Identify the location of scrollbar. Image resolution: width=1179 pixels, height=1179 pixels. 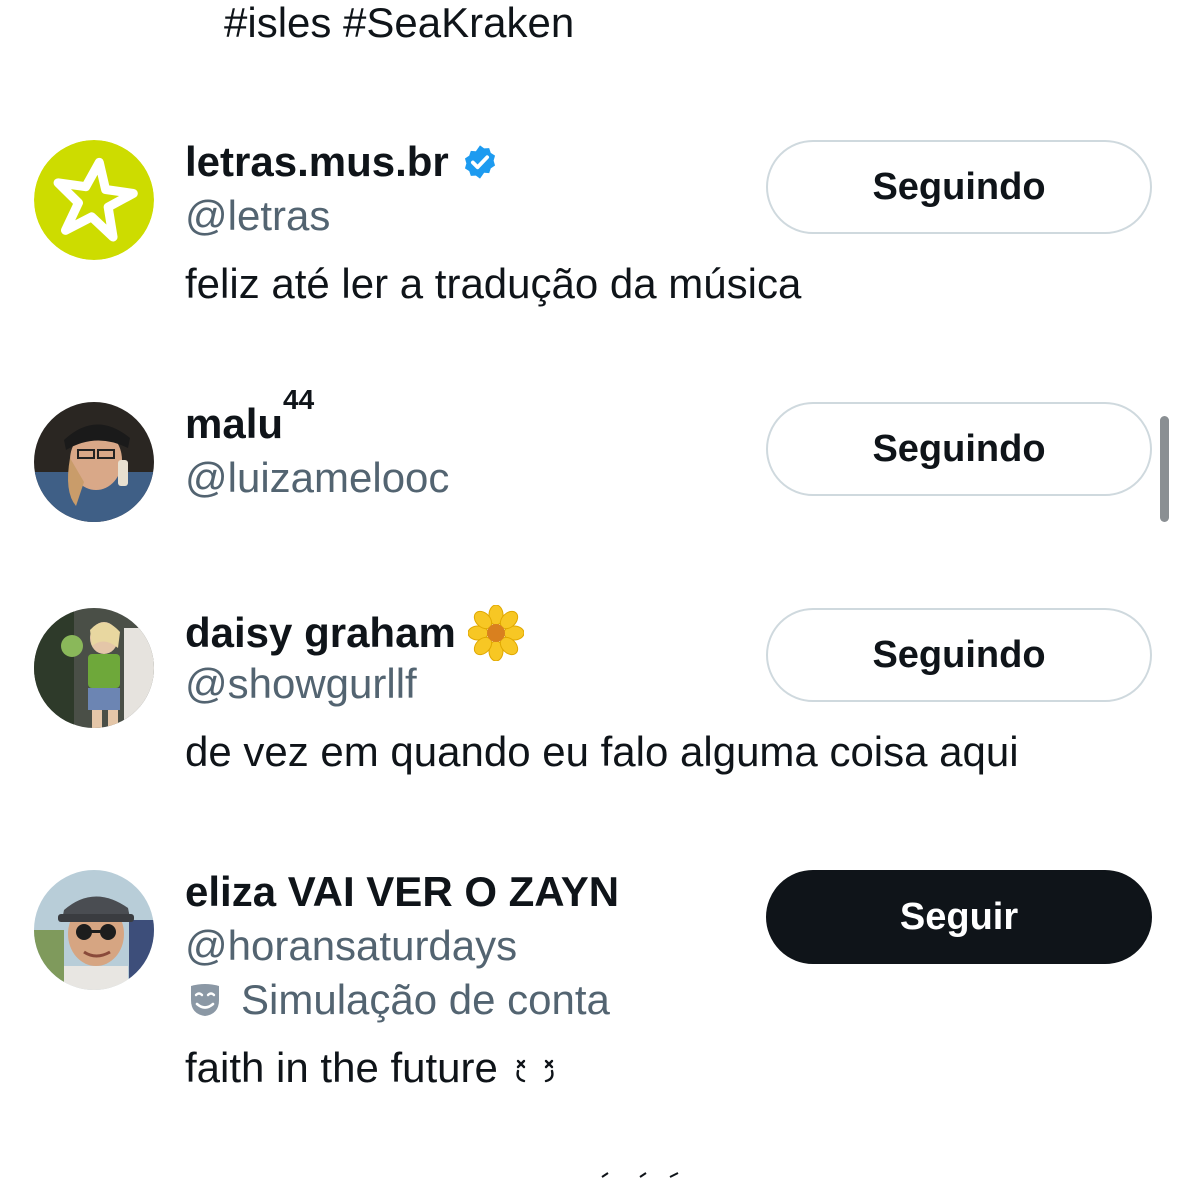
(1164, 469).